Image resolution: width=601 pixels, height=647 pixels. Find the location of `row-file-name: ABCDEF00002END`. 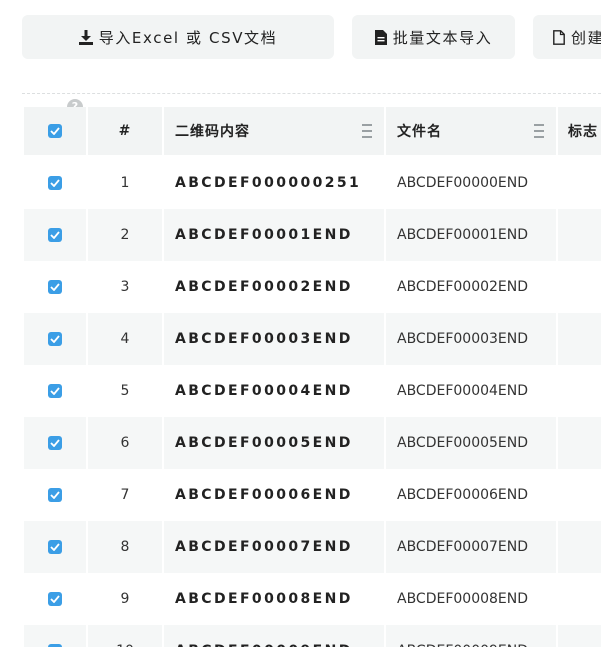

row-file-name: ABCDEF00002END is located at coordinates (472, 287).